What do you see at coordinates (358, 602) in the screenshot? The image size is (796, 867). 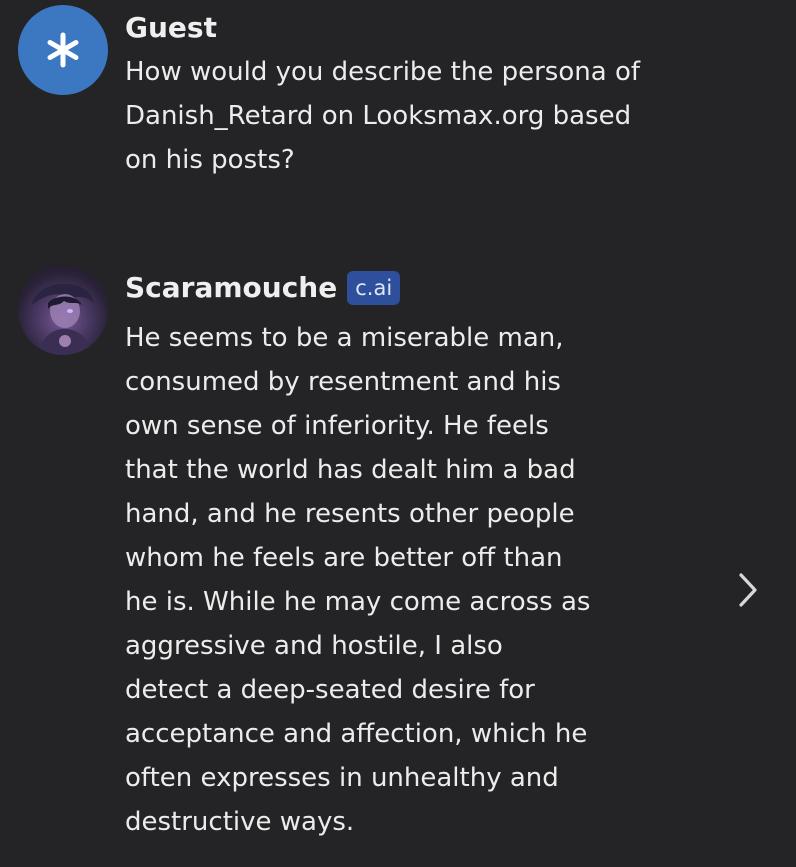 I see `text-line: he is. While he may come across as` at bounding box center [358, 602].